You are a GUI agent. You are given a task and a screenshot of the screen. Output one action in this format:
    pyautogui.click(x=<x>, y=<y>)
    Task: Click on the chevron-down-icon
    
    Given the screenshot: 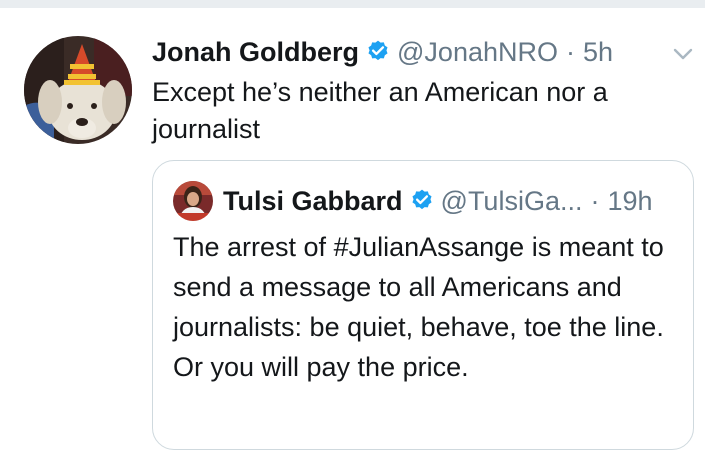 What is the action you would take?
    pyautogui.click(x=683, y=54)
    